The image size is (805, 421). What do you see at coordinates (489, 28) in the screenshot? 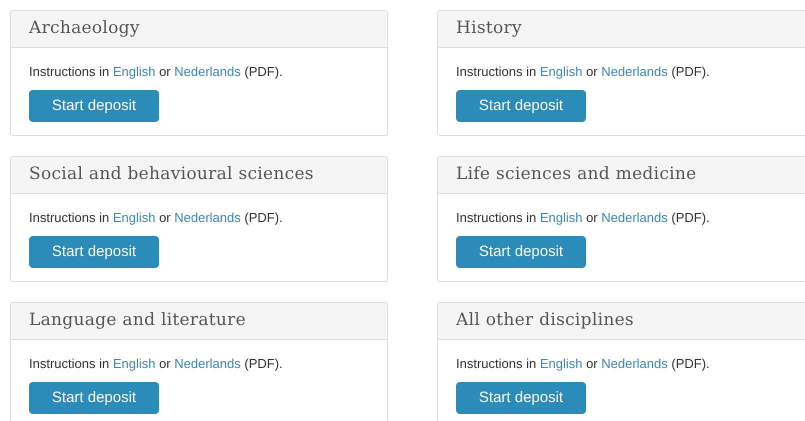
I see `card-title: History` at bounding box center [489, 28].